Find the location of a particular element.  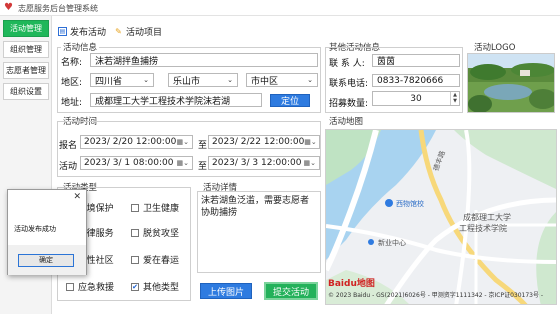

recruit-label: 招募数量: is located at coordinates (349, 104).